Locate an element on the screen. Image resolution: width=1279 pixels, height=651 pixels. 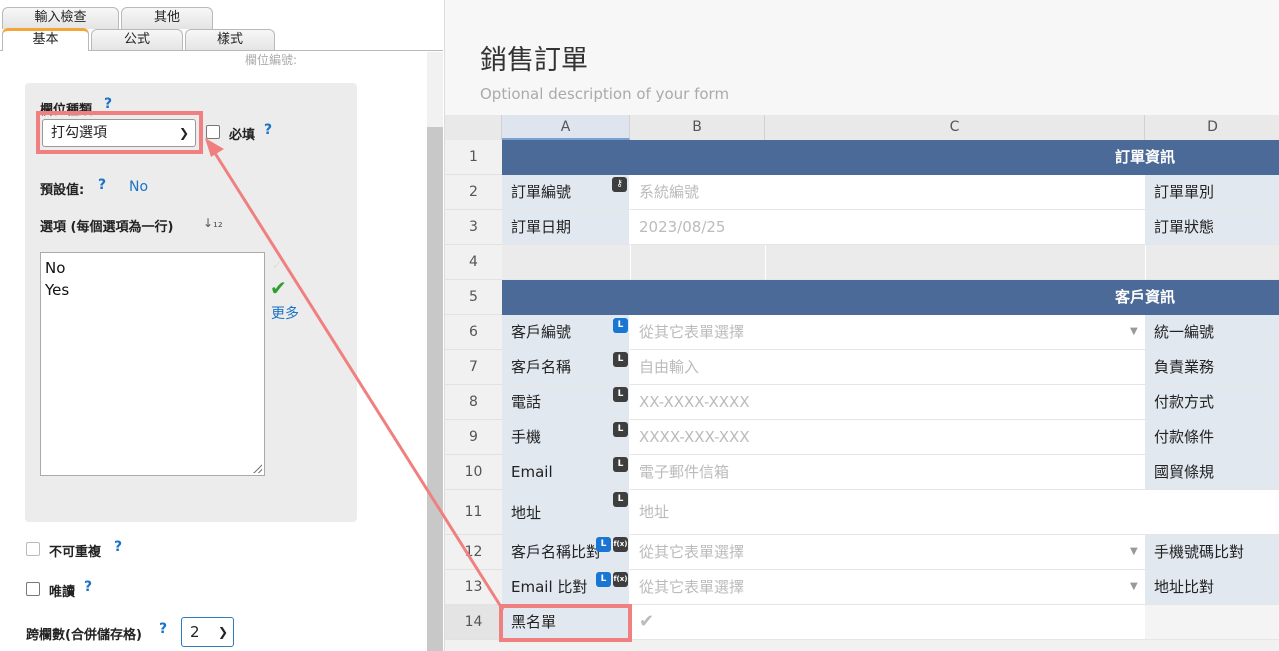
chevron-down-icon: ❯ is located at coordinates (222, 632).